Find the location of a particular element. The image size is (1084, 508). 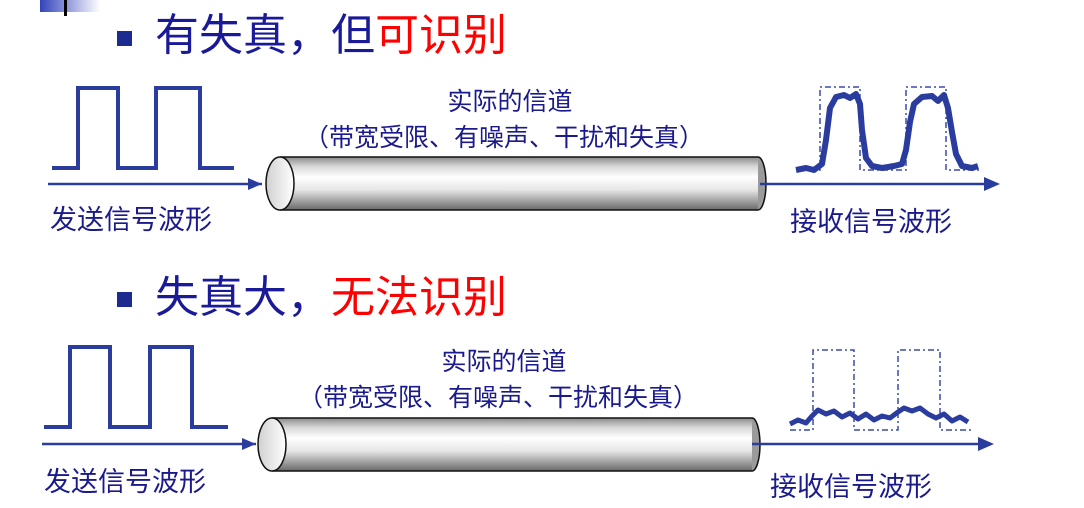

section1-output-arrowhead is located at coordinates (992, 184).